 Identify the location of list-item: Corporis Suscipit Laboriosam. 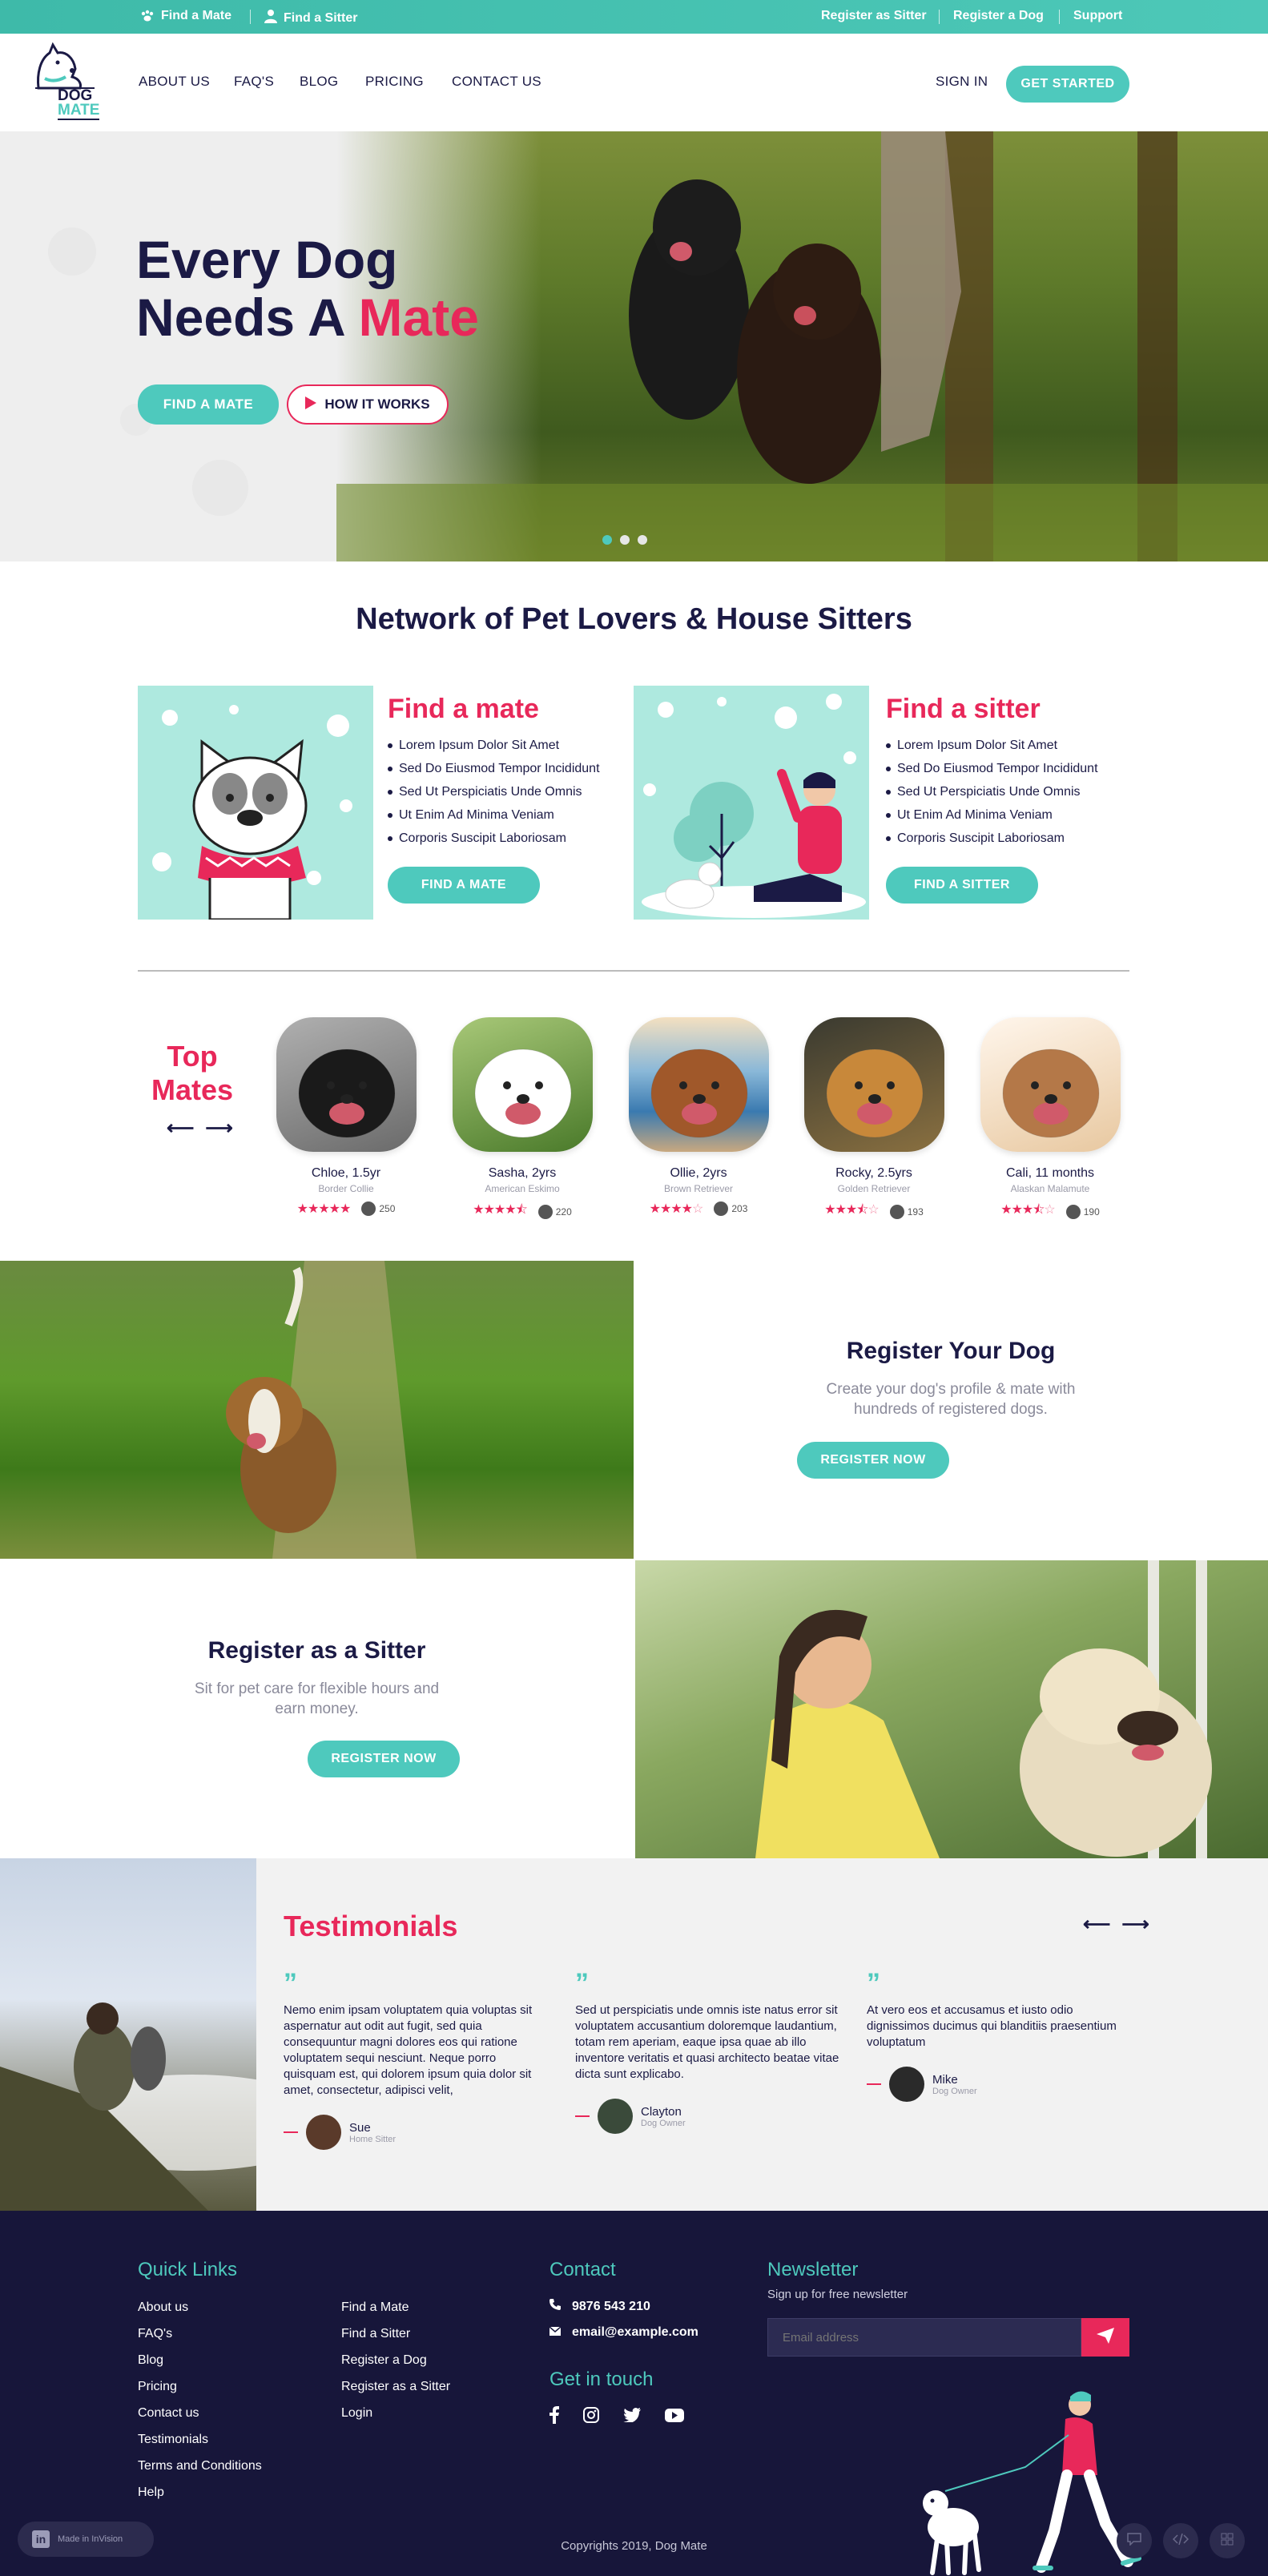
(494, 838).